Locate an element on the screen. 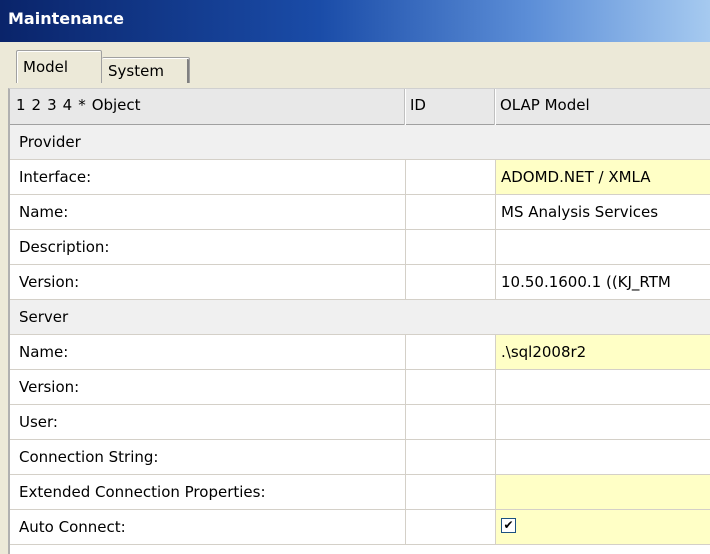 This screenshot has width=710, height=554. tab-strip: Model System is located at coordinates (355, 66).